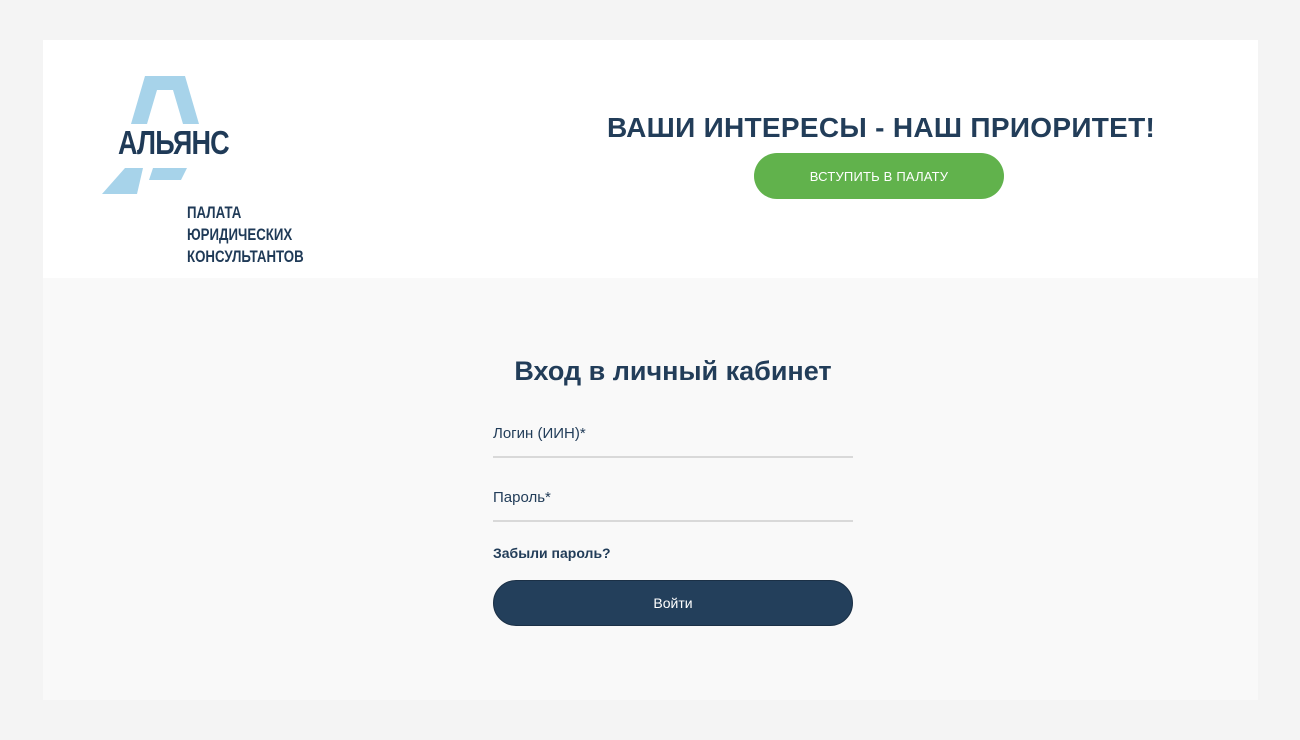 This screenshot has width=1300, height=740. What do you see at coordinates (552, 553) in the screenshot?
I see `forgot-password-link: Забыли пароль?` at bounding box center [552, 553].